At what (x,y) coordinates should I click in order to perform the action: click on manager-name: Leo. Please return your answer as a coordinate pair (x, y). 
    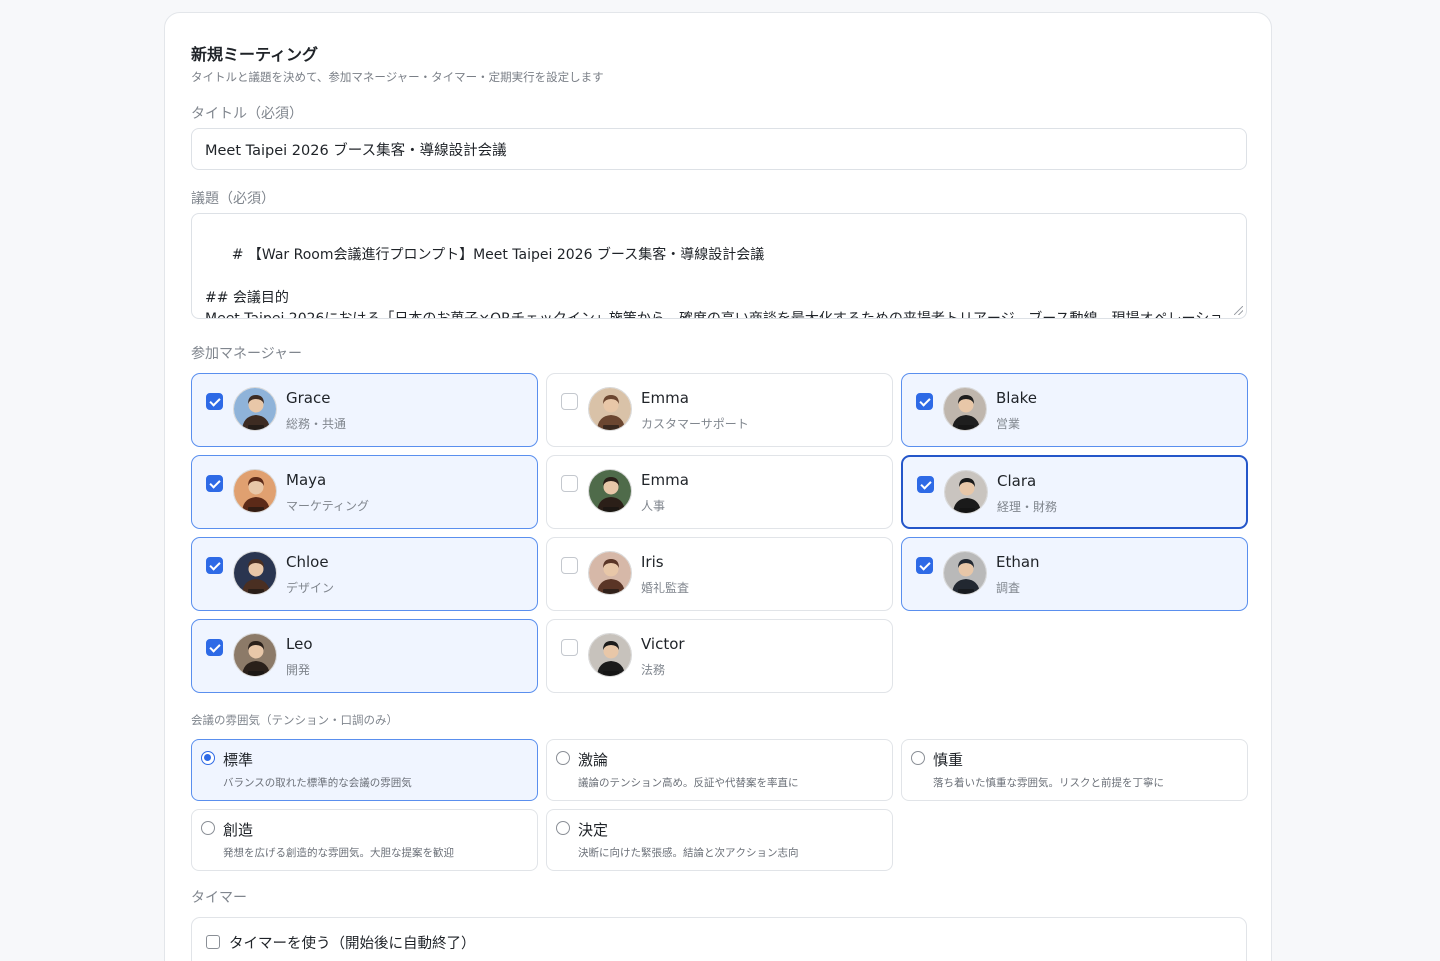
    Looking at the image, I should click on (299, 644).